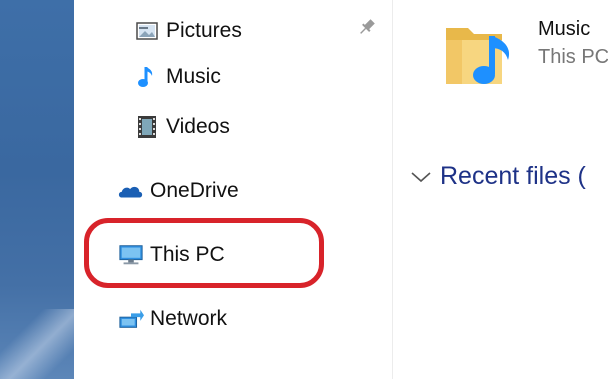 This screenshot has width=608, height=379. Describe the element at coordinates (525, 54) in the screenshot. I see `music-folder-tile: Music This PC` at that location.